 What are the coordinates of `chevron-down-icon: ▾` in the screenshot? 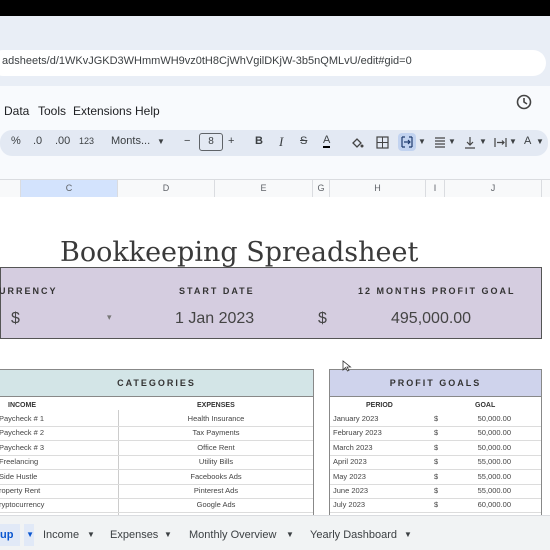 It's located at (109, 317).